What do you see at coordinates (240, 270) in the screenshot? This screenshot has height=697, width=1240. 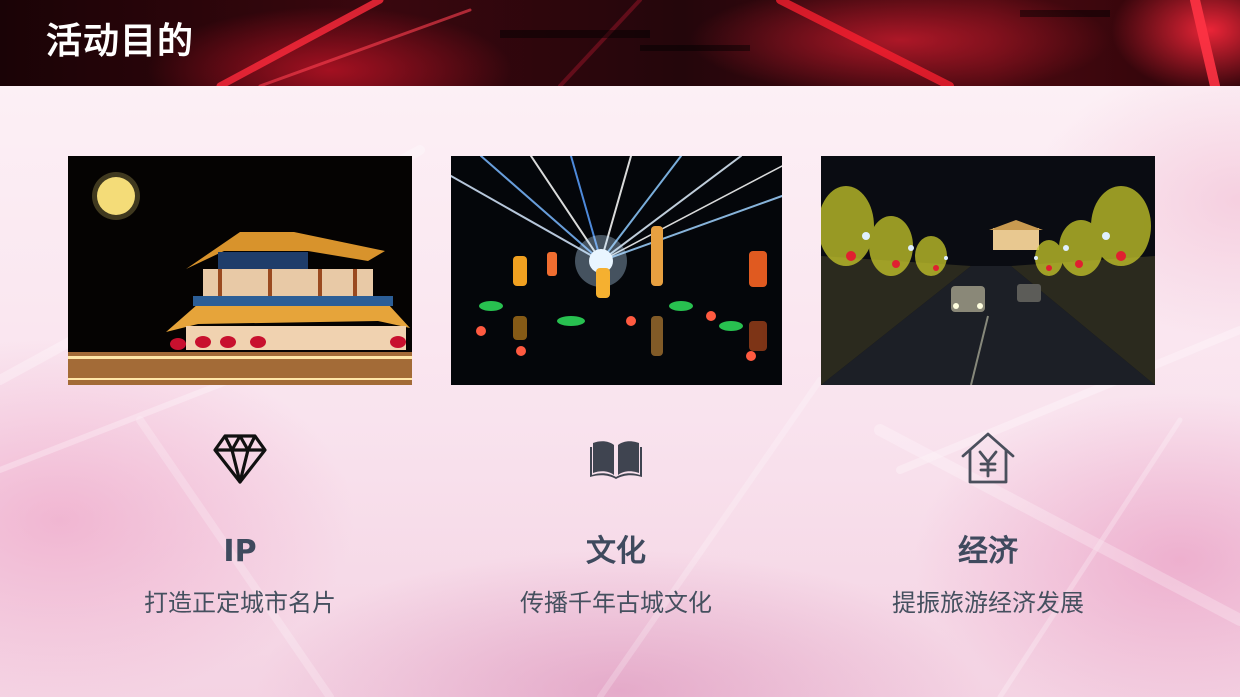 I see `photo-city-gate` at bounding box center [240, 270].